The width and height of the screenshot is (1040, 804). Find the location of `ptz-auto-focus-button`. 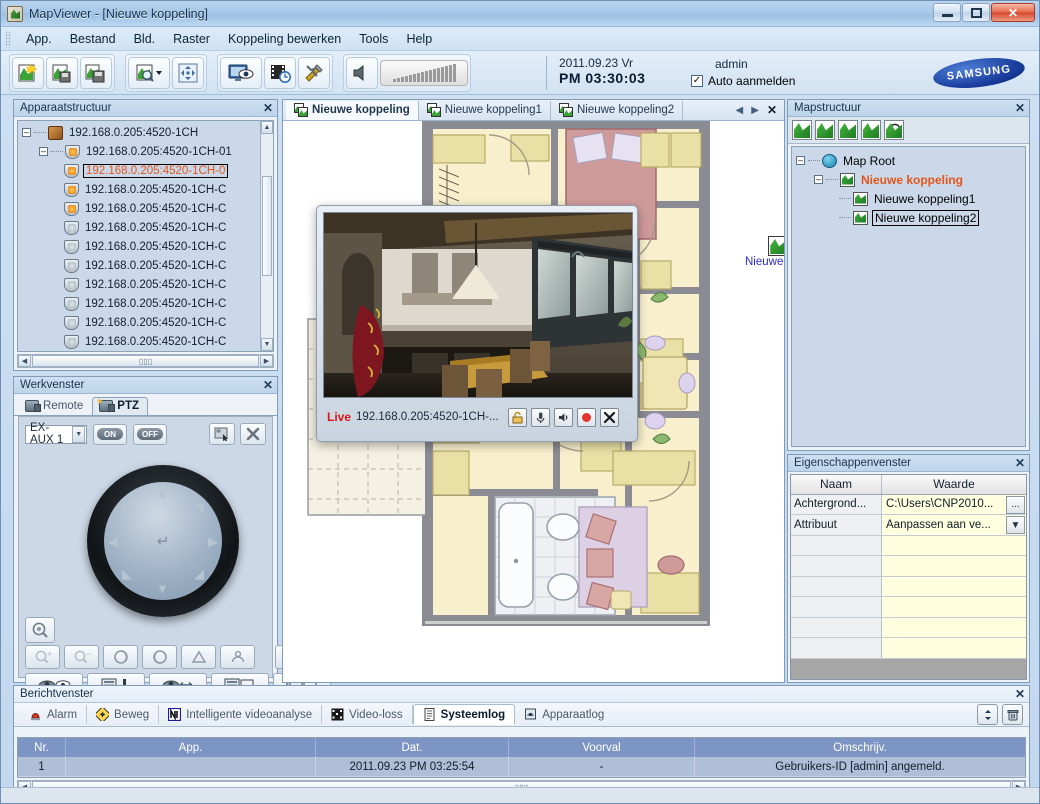

ptz-auto-focus-button is located at coordinates (40, 630).